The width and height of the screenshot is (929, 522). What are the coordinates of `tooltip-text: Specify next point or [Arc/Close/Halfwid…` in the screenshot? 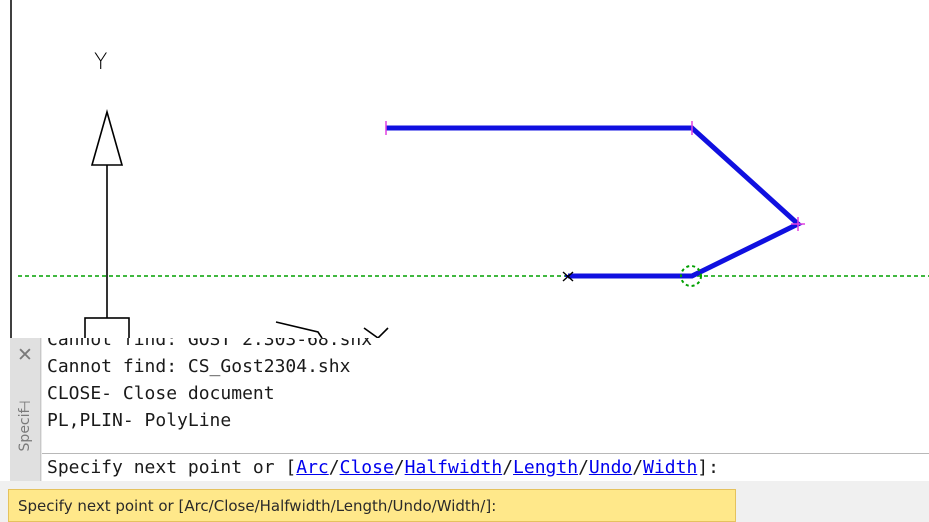 It's located at (257, 506).